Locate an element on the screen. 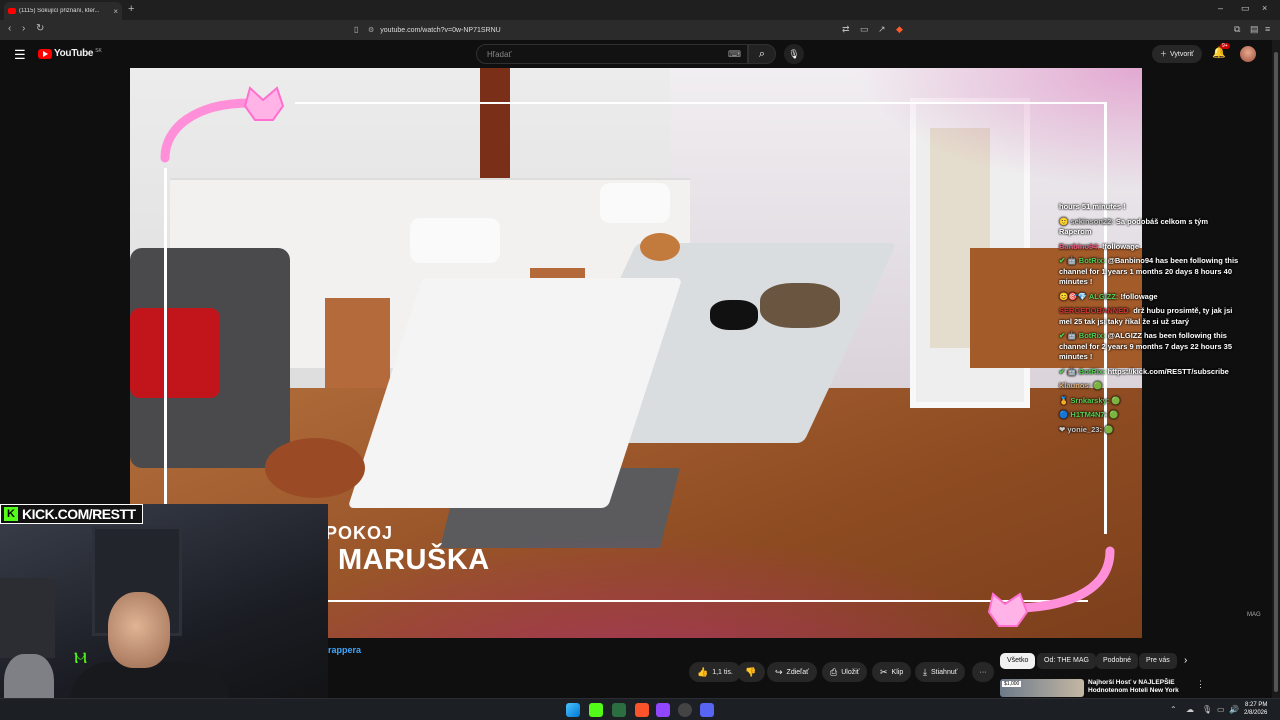 The width and height of the screenshot is (1280, 720). terminal-icon is located at coordinates (619, 710).